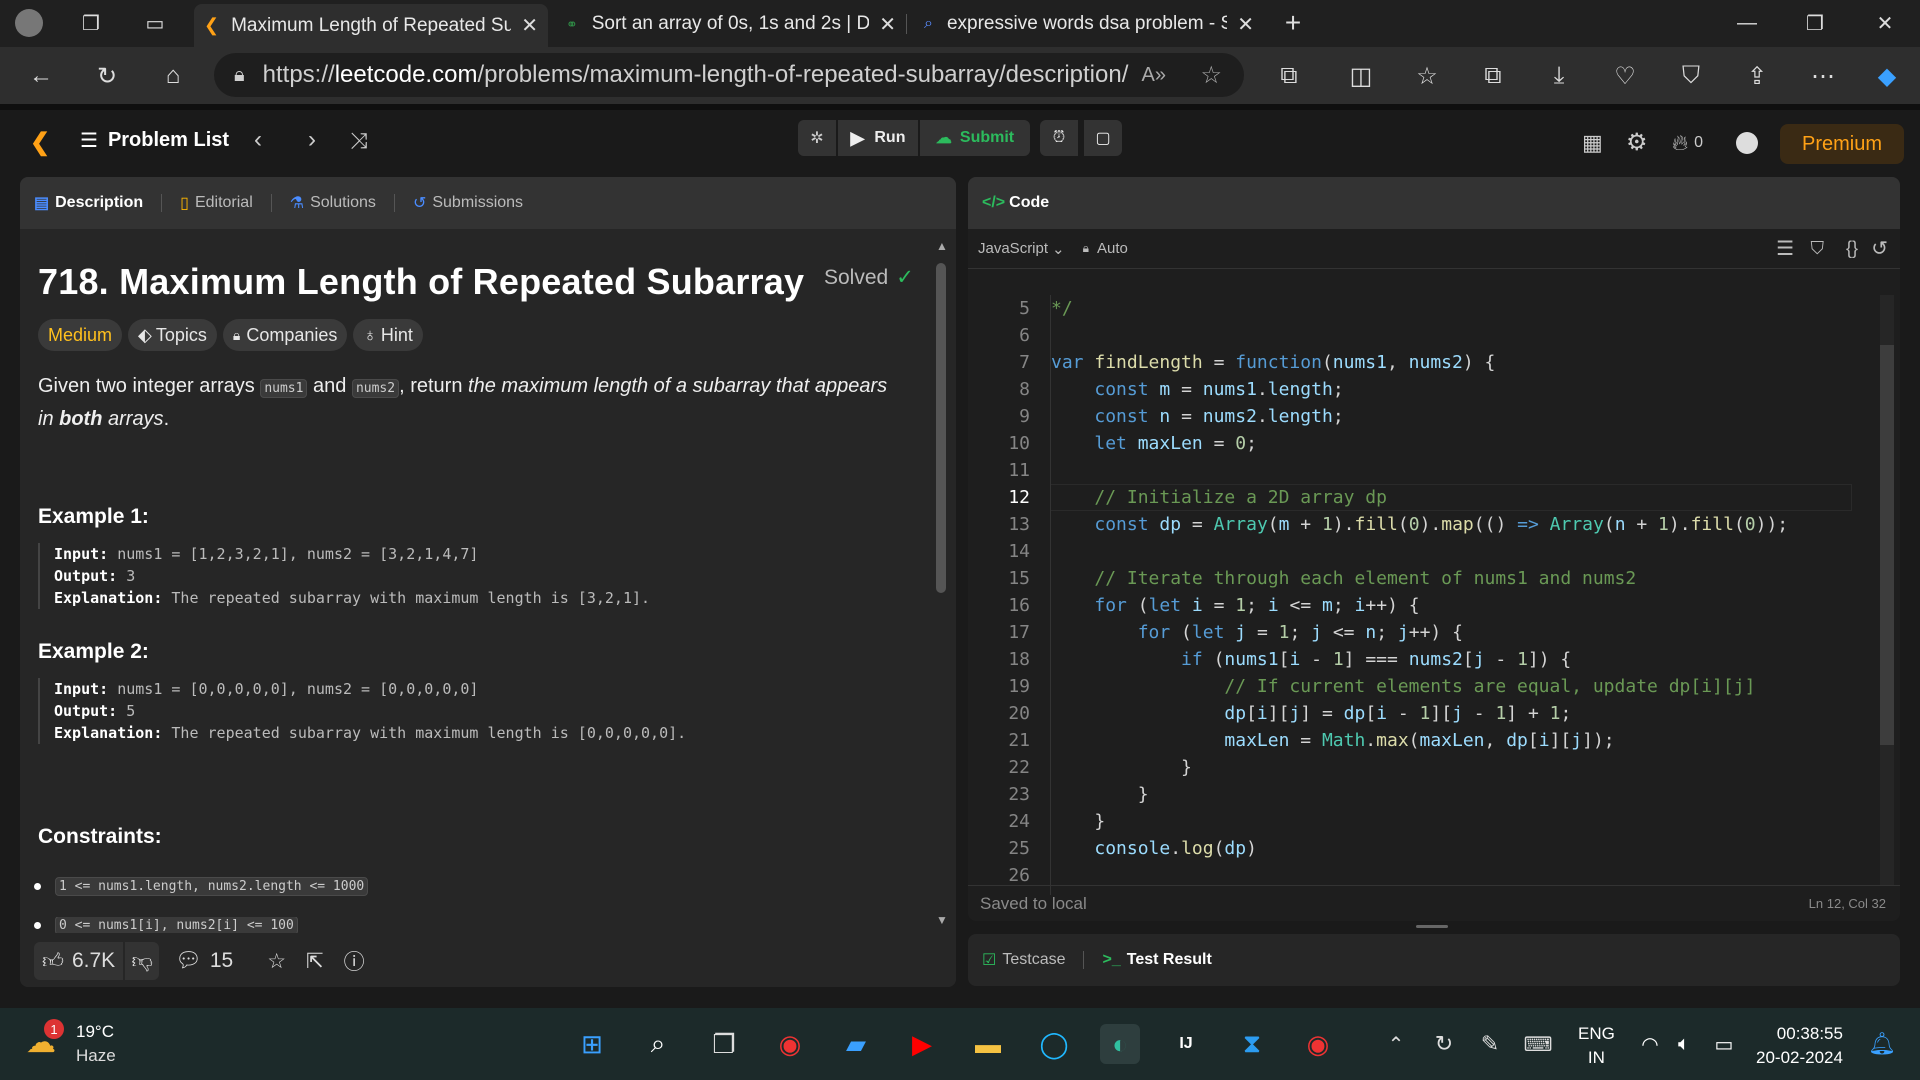 Image resolution: width=1920 pixels, height=1080 pixels. Describe the element at coordinates (731, 24) in the screenshot. I see `tab-sort-array: ⚭ Sort an array of 0s, 1s and 2s | Du ✕` at that location.